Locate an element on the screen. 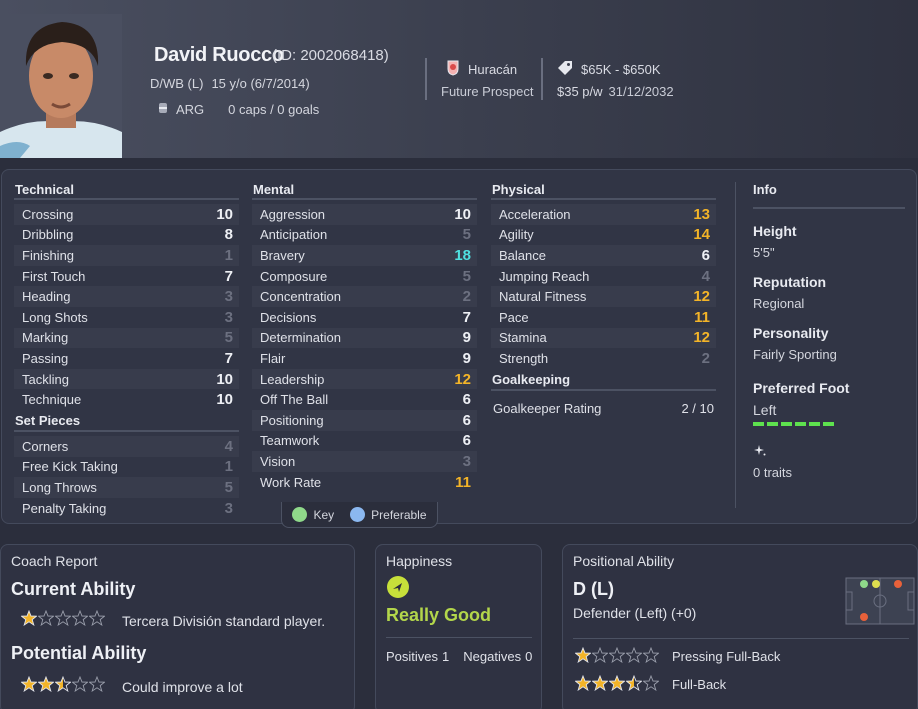 The width and height of the screenshot is (918, 709). player-value: $65K - $650K is located at coordinates (609, 69).